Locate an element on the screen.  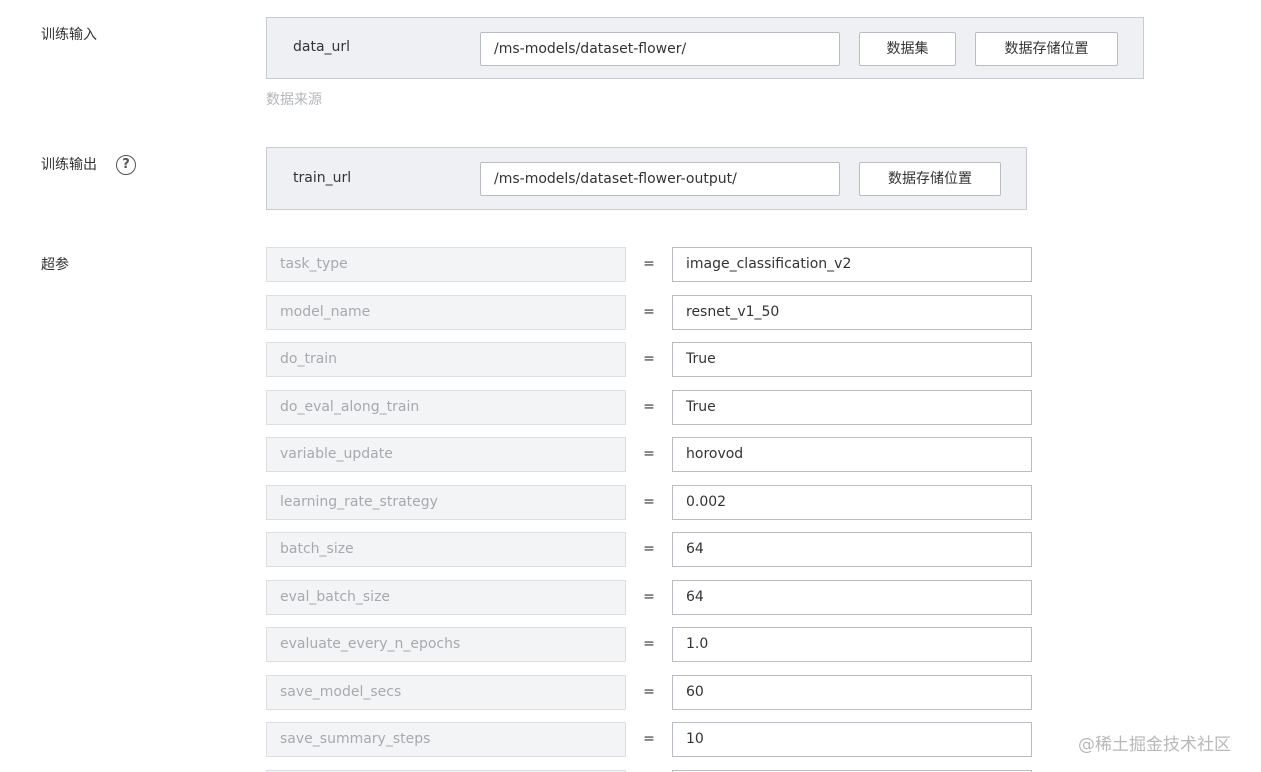
train-url-param-name: train_url is located at coordinates (322, 178).